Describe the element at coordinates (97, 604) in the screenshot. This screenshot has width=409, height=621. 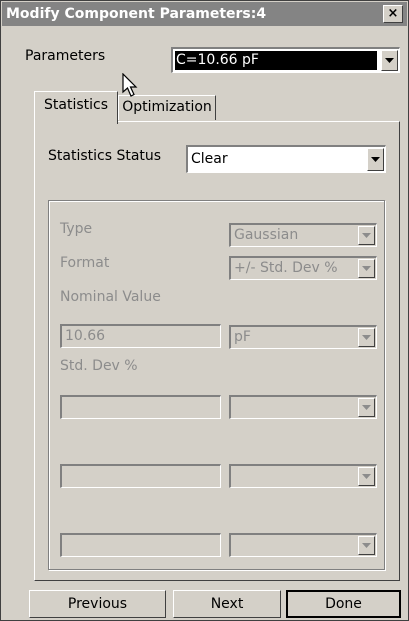
I see `previous-button: Previous` at that location.